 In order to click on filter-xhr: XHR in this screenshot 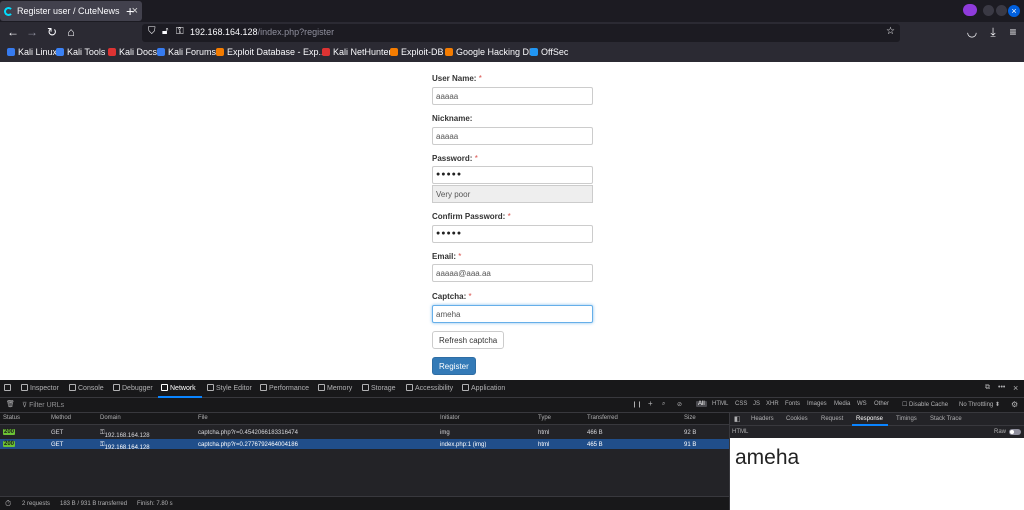, I will do `click(772, 404)`.